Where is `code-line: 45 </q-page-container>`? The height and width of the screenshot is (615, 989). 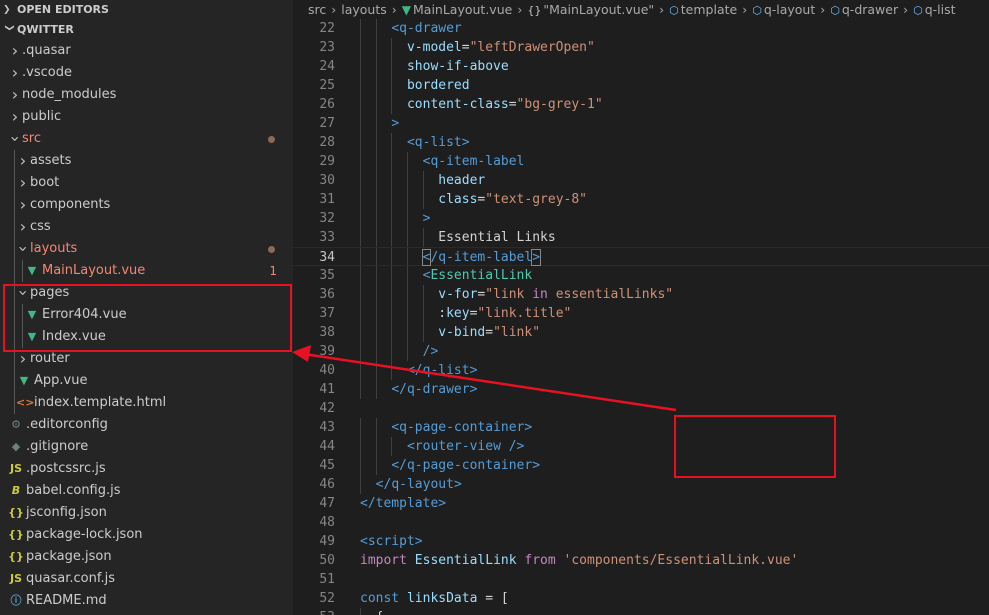
code-line: 45 </q-page-container> is located at coordinates (641, 465).